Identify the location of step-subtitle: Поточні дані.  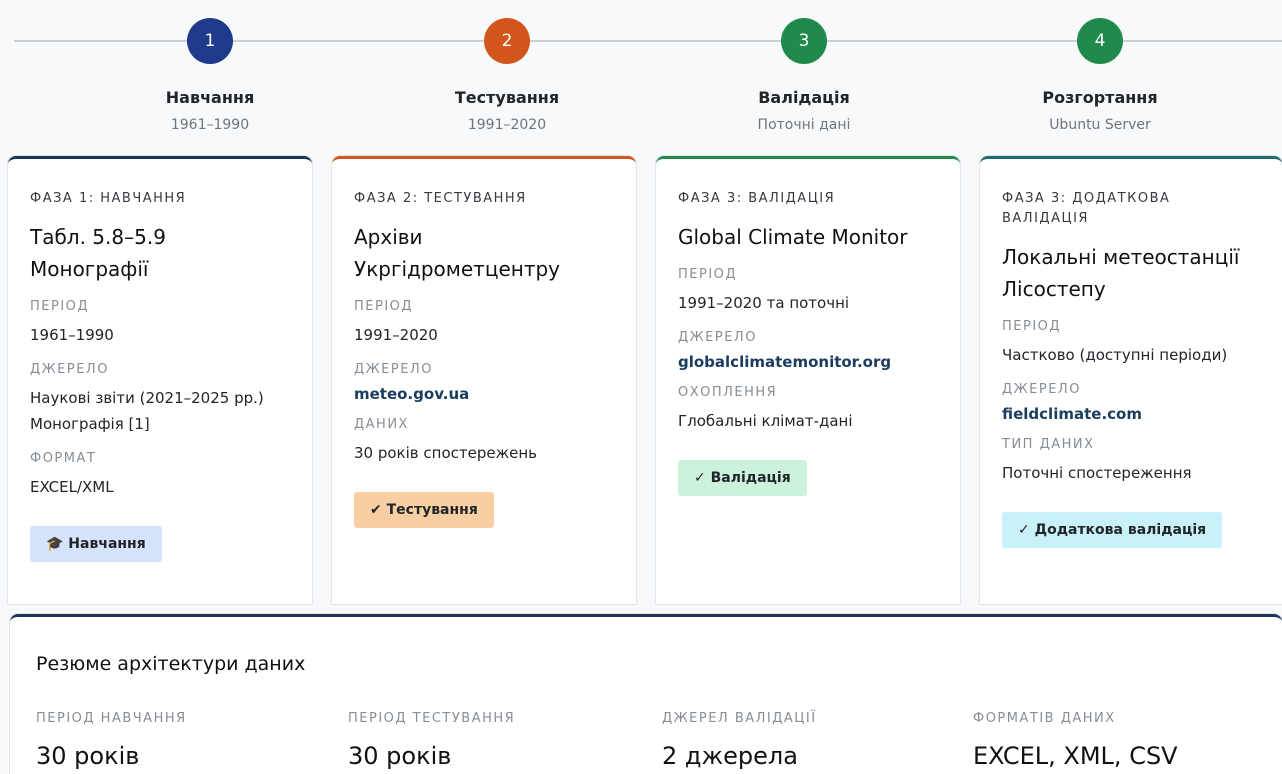
(804, 125).